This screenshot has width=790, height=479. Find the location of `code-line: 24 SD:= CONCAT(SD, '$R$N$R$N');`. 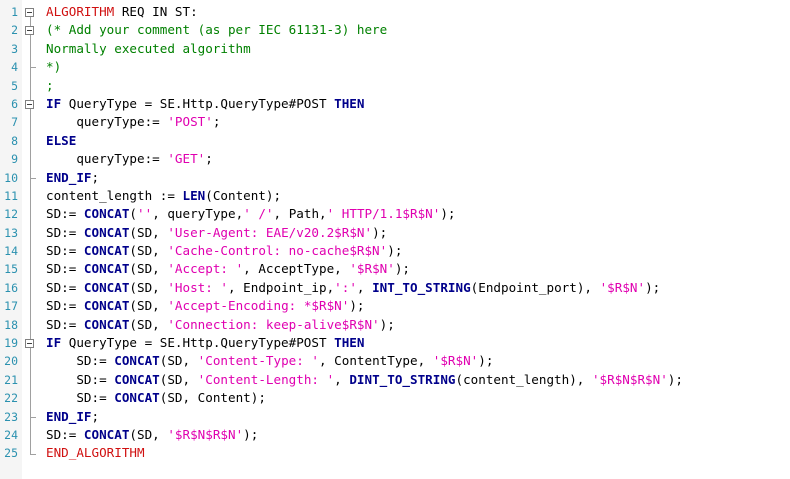

code-line: 24 SD:= CONCAT(SD, '$R$N$R$N'); is located at coordinates (395, 435).